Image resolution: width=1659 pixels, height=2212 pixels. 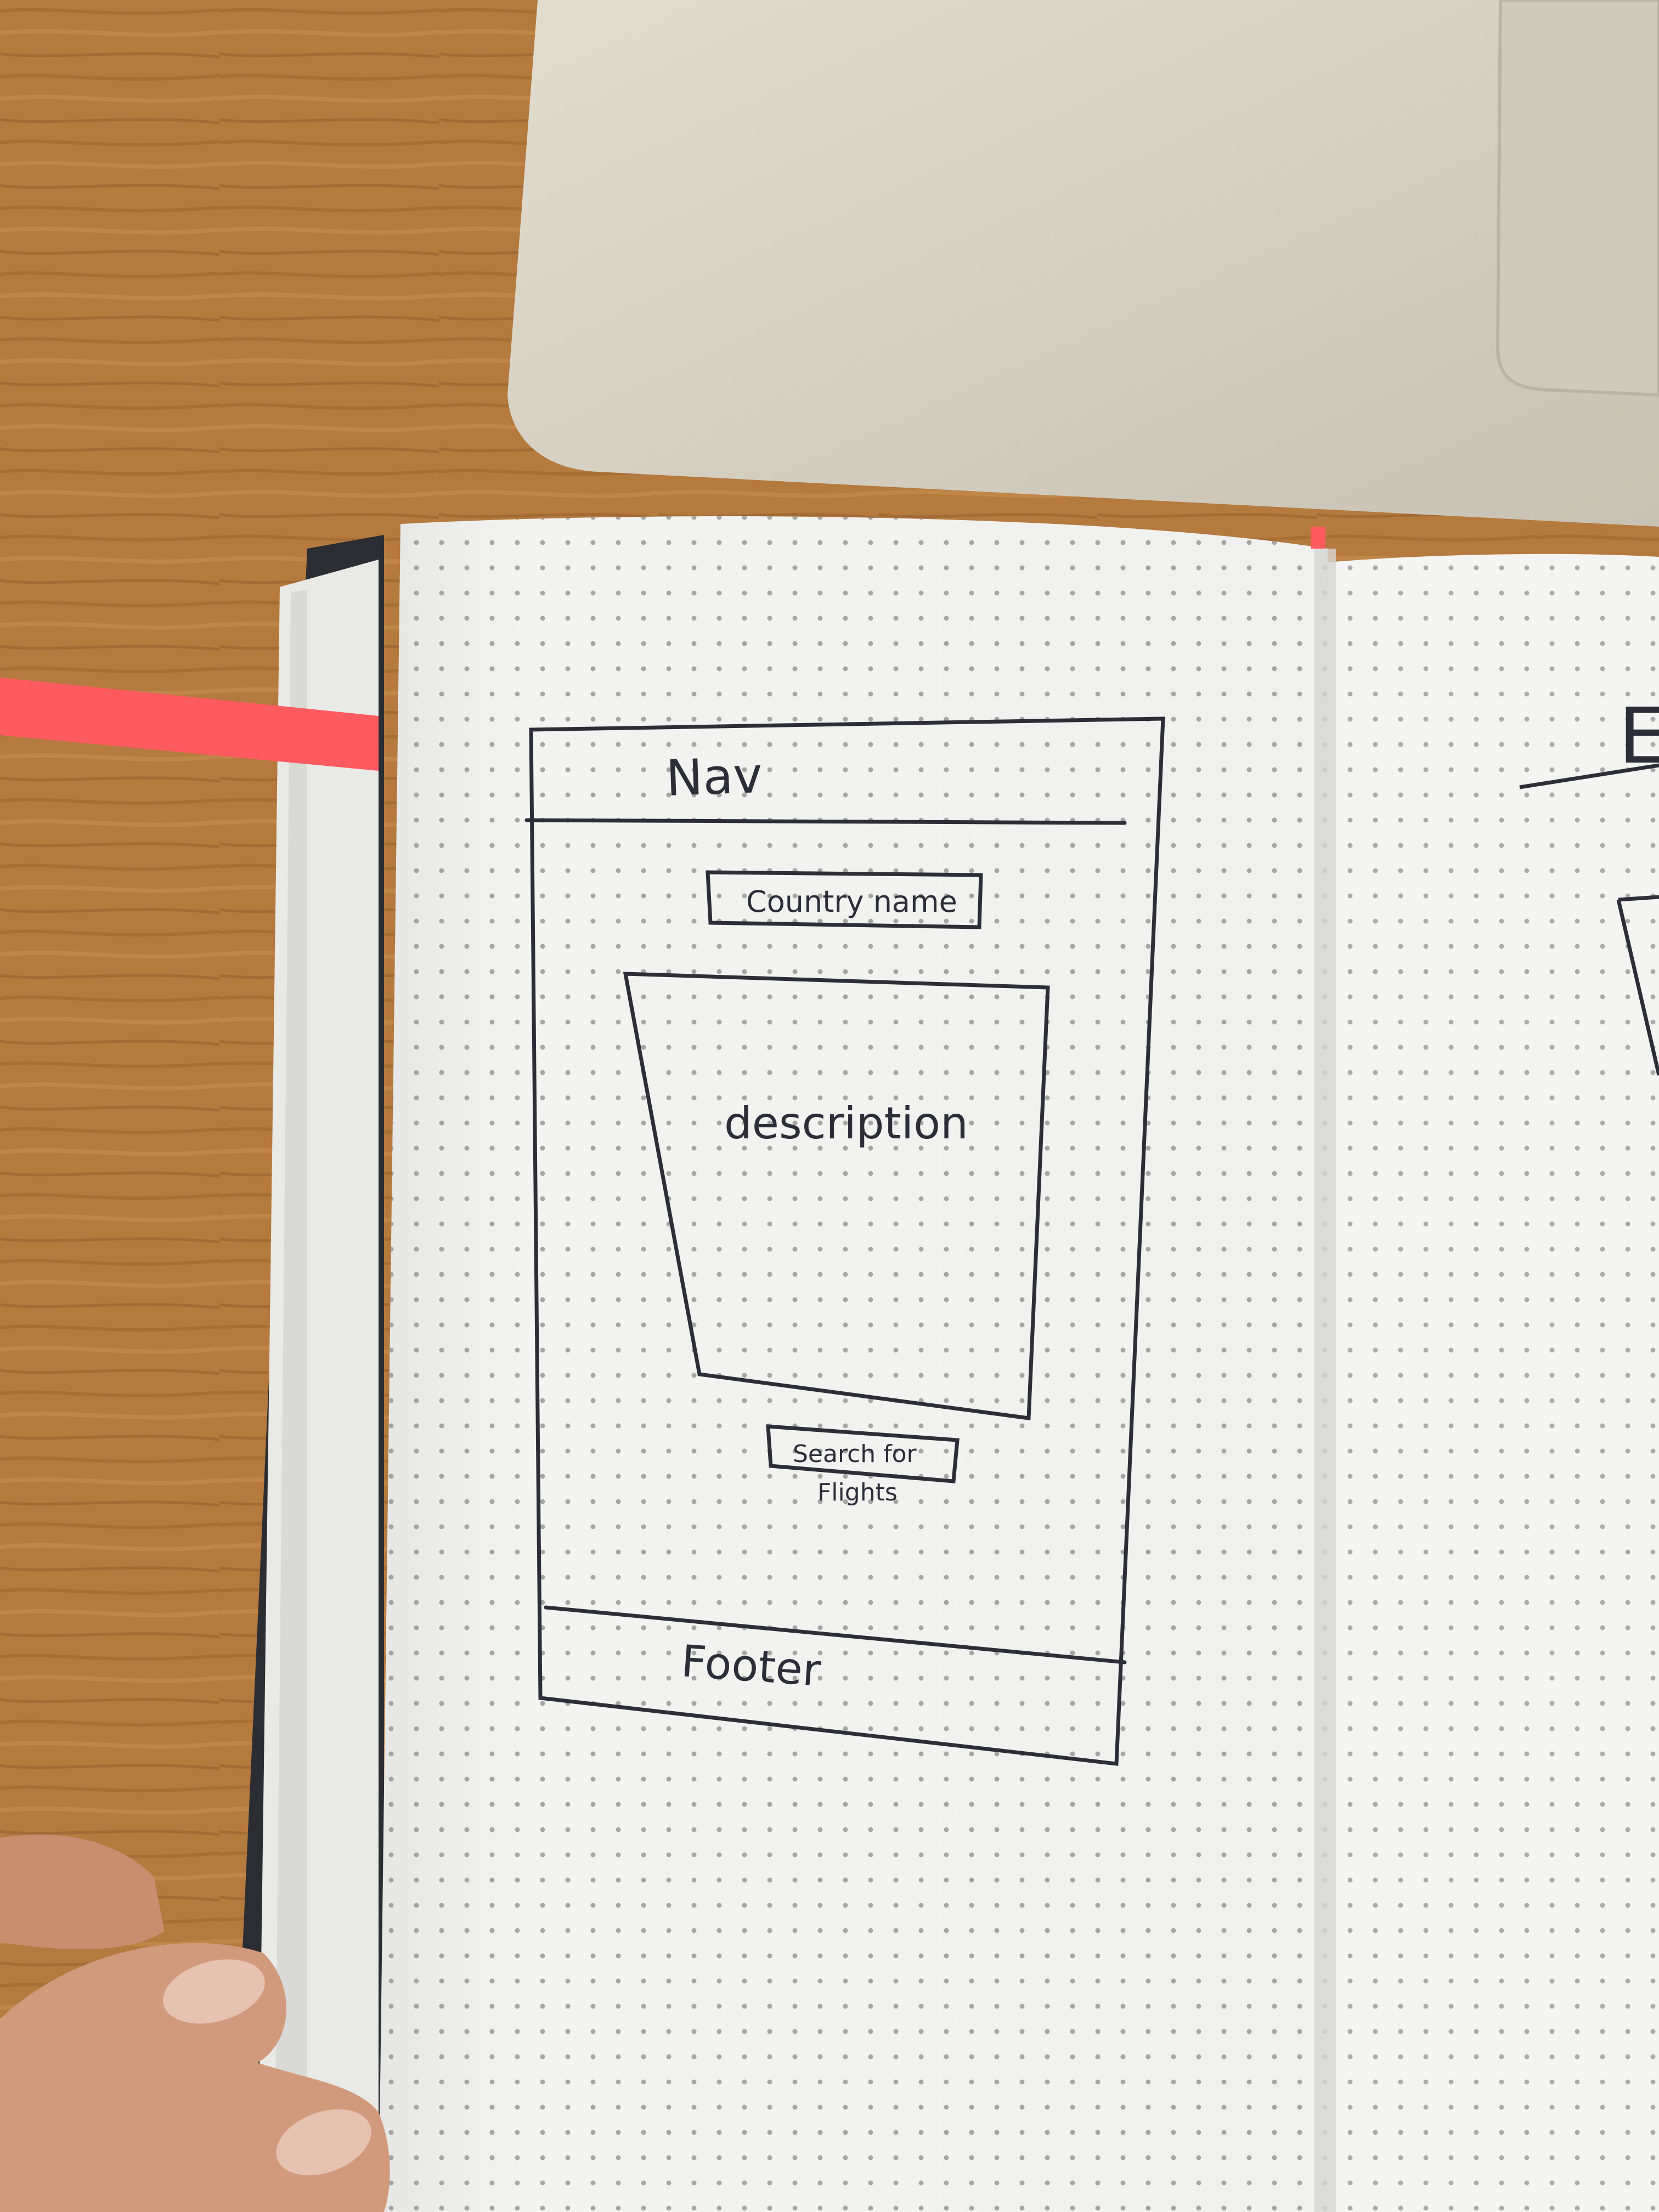 What do you see at coordinates (825, 821) in the screenshot?
I see `nav-divider` at bounding box center [825, 821].